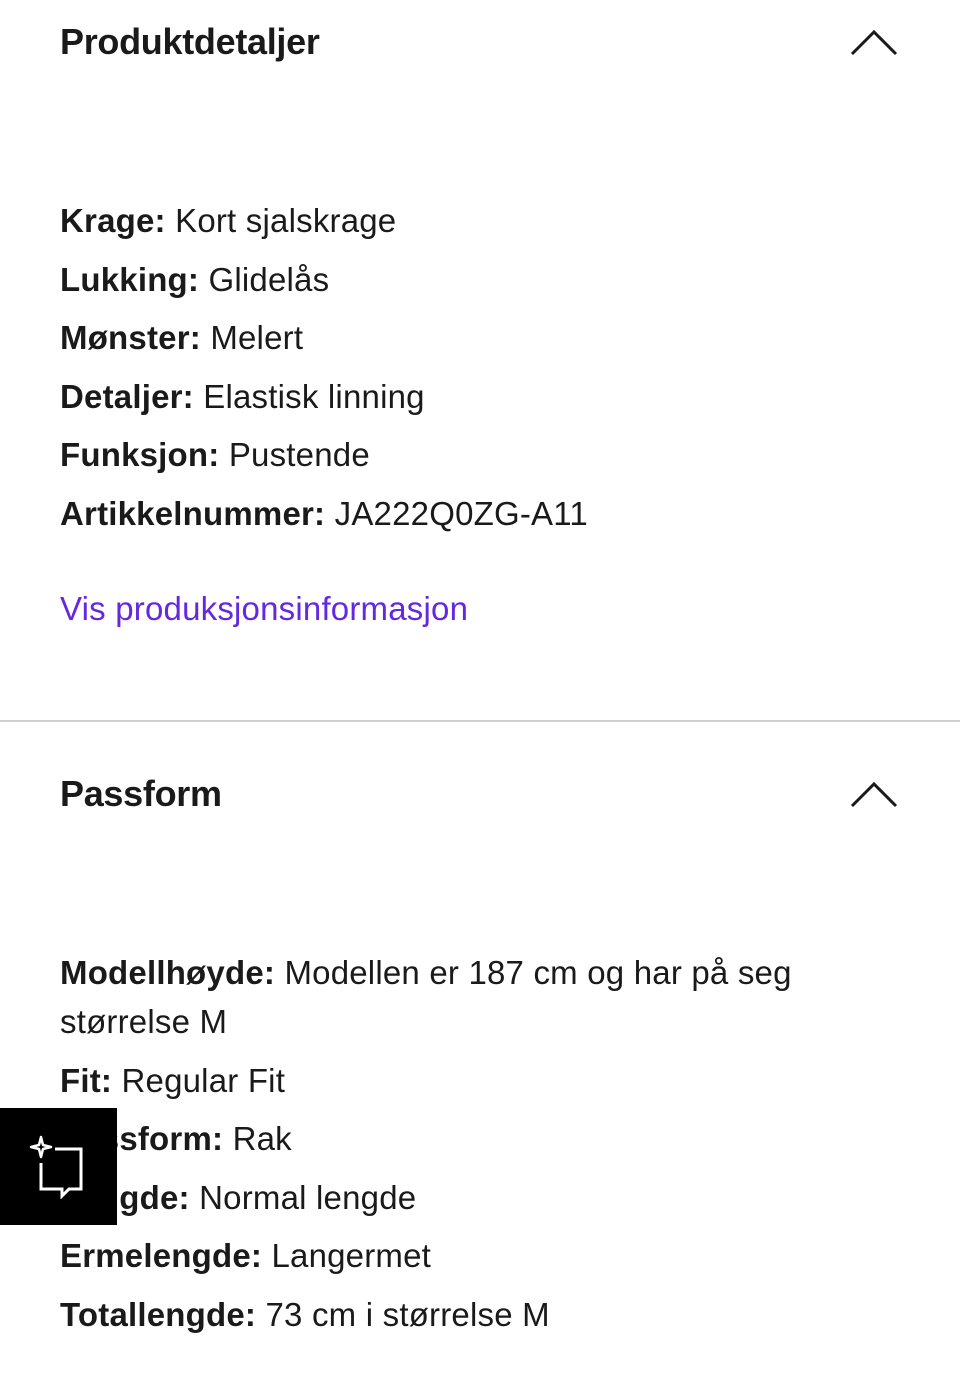 Image resolution: width=960 pixels, height=1386 pixels. Describe the element at coordinates (257, 337) in the screenshot. I see `attribute-value: Melert` at that location.